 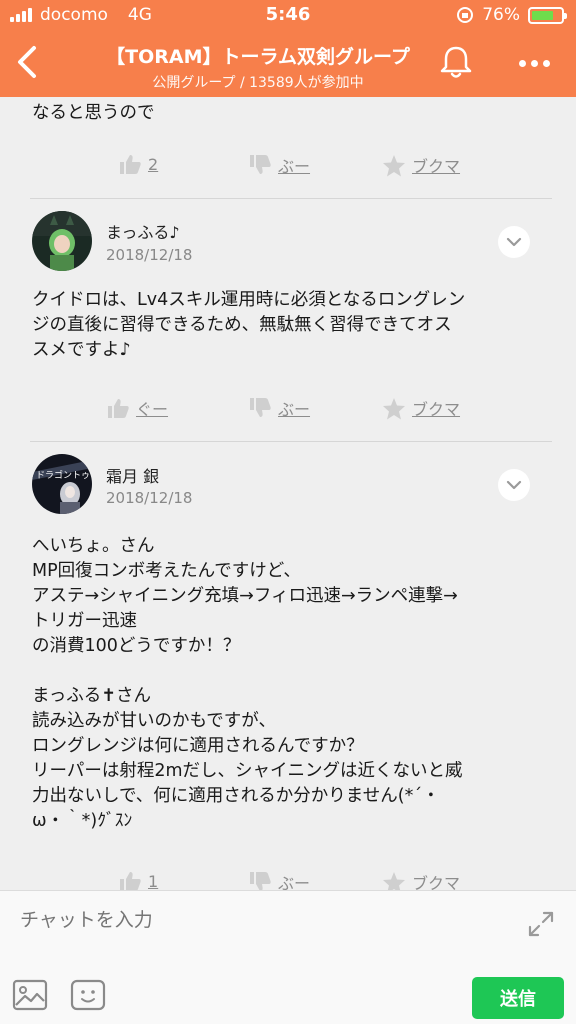 What do you see at coordinates (152, 409) in the screenshot?
I see `like-label: ぐー` at bounding box center [152, 409].